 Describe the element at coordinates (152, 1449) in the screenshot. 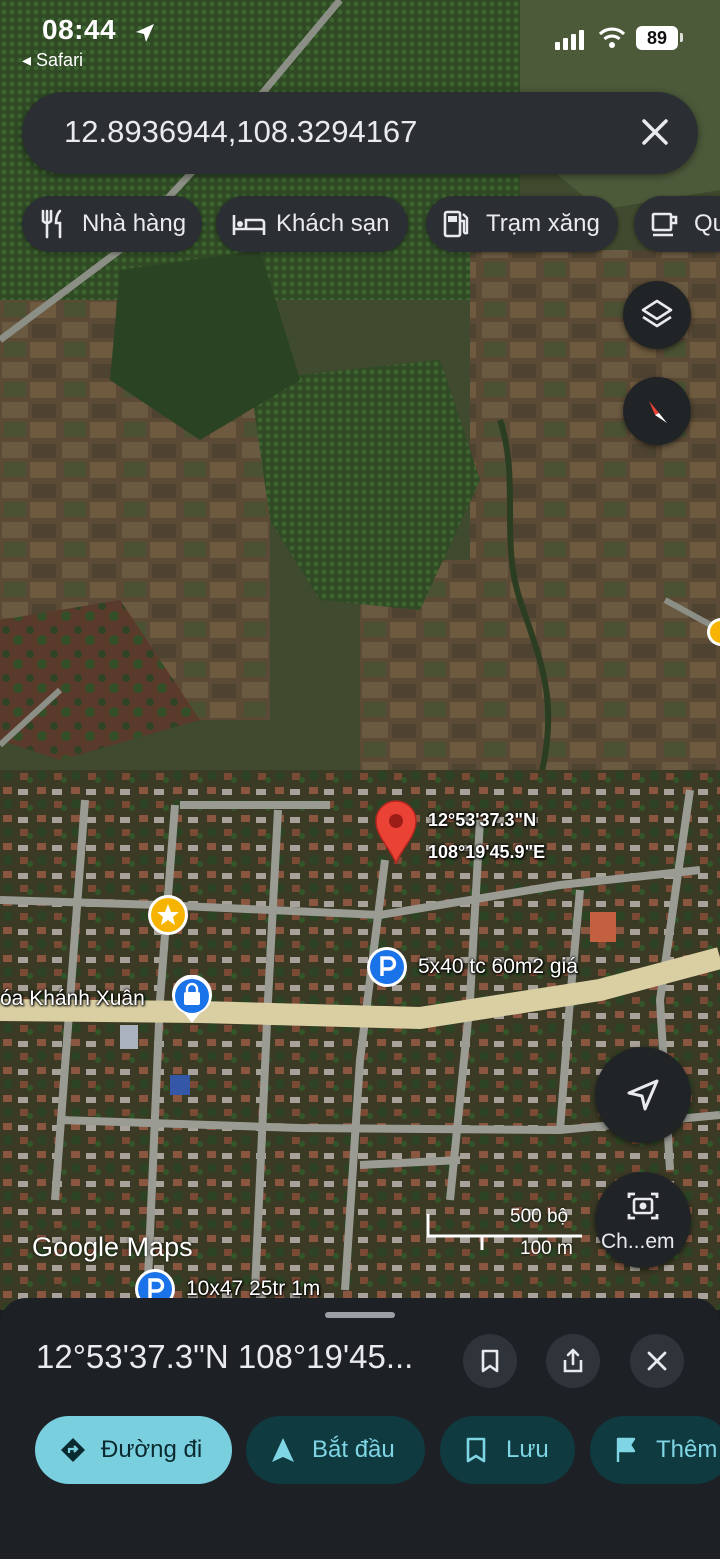

I see `directions-label: Đường đi` at that location.